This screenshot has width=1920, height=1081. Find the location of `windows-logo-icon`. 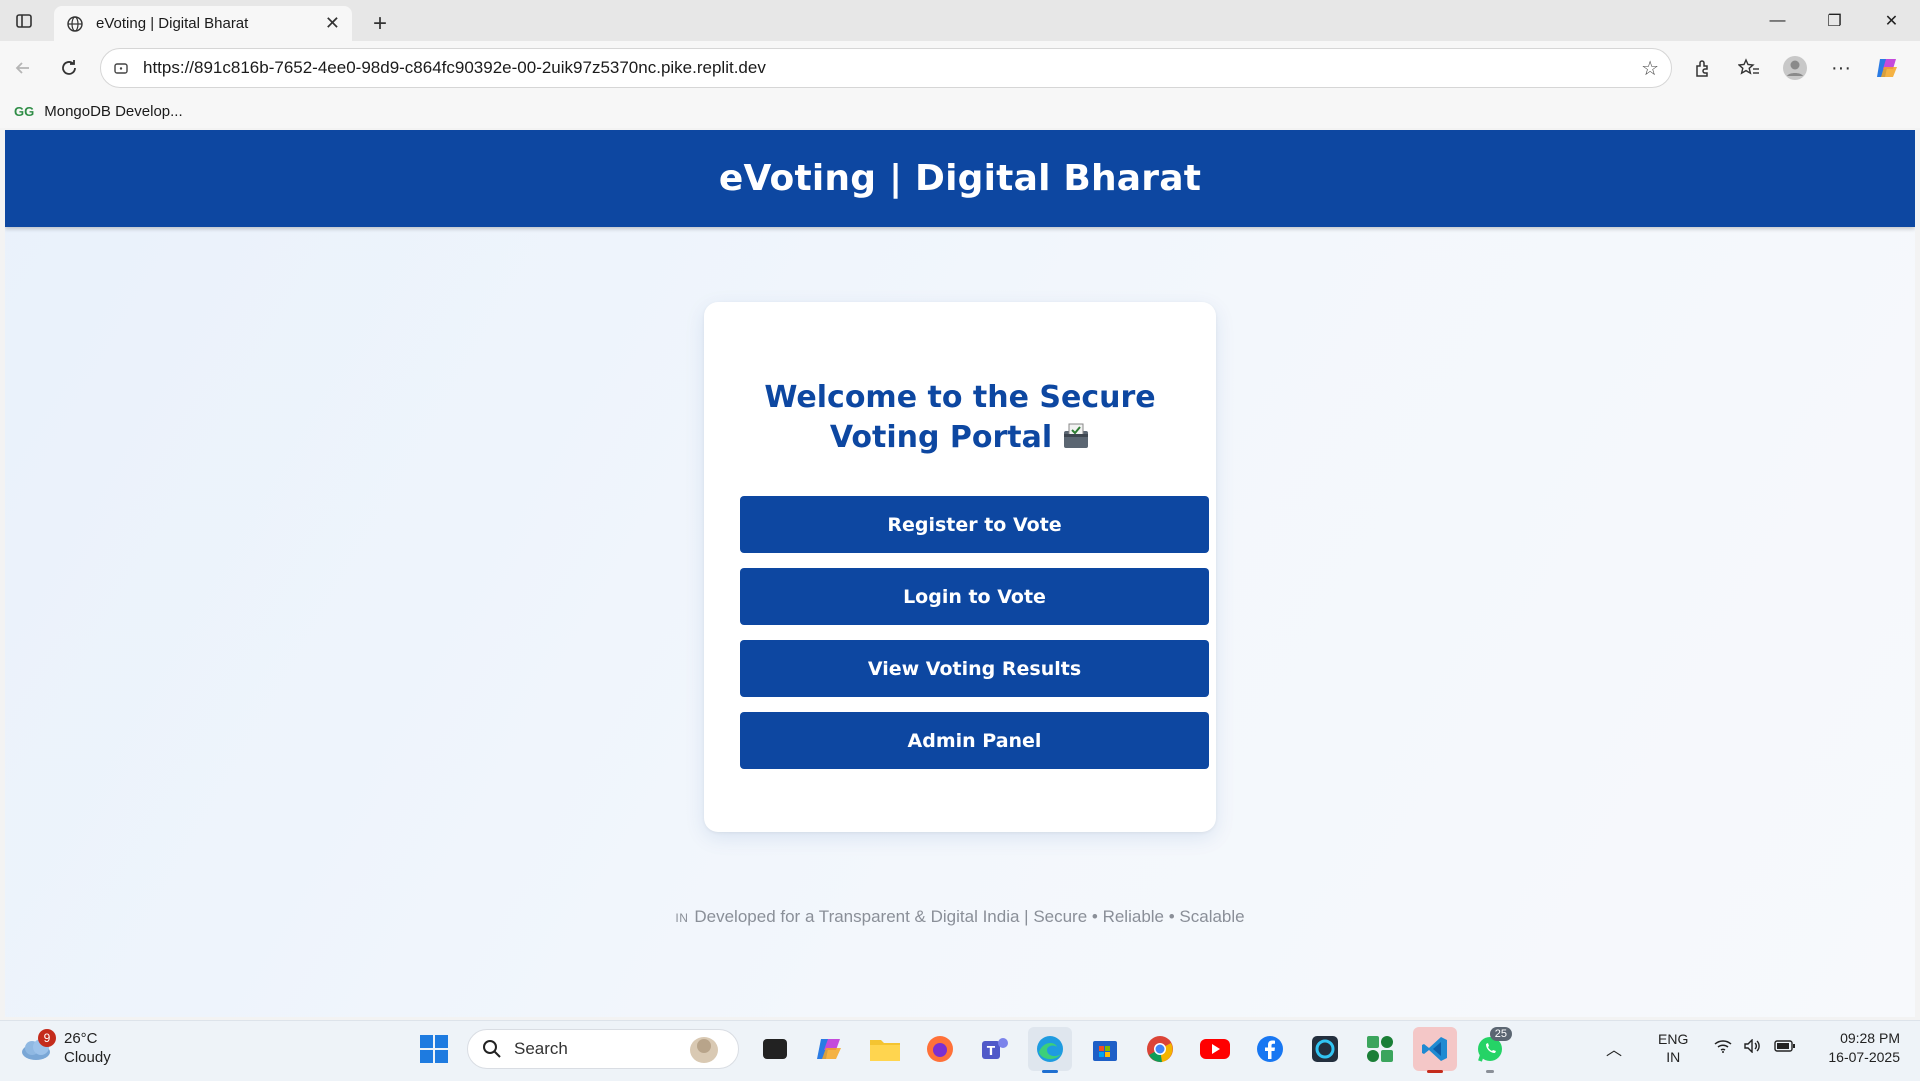

windows-logo-icon is located at coordinates (434, 1049).